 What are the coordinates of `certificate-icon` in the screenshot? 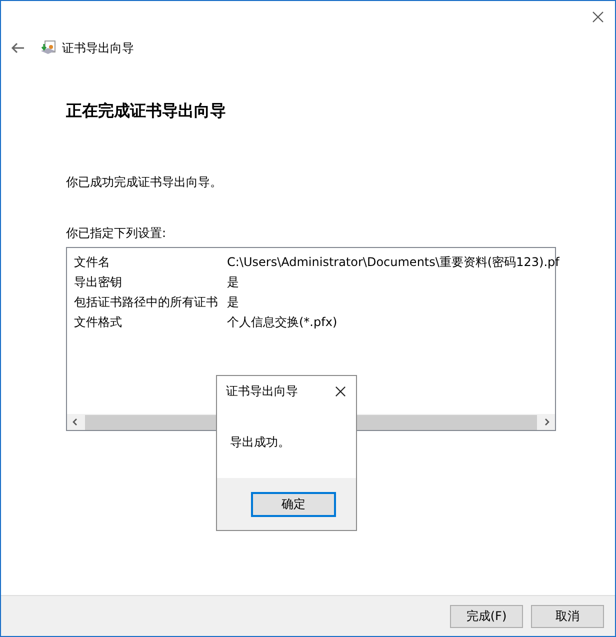 It's located at (48, 48).